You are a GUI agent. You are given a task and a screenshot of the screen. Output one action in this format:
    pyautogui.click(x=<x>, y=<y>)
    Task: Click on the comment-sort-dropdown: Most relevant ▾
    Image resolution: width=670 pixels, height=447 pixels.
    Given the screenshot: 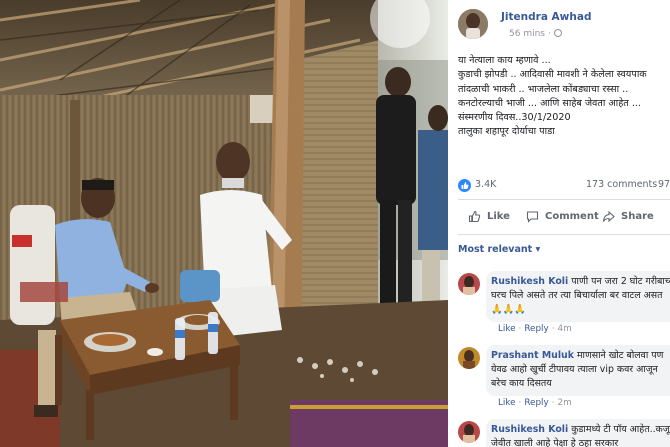 What is the action you would take?
    pyautogui.click(x=499, y=249)
    